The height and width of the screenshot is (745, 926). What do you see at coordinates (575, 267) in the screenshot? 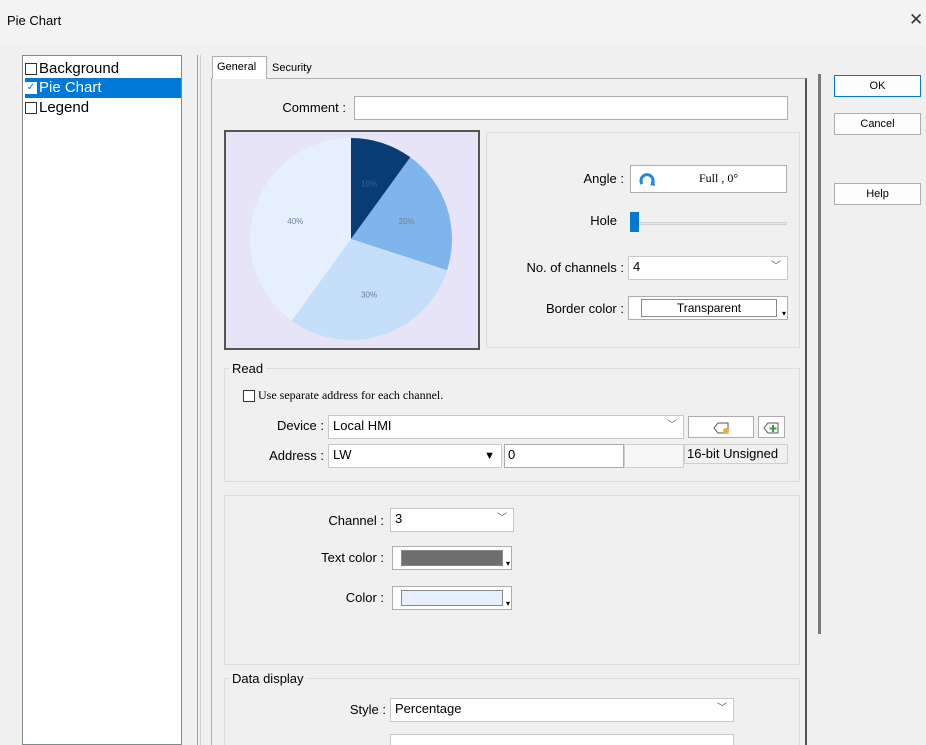
I see `channels-label: No. of channels :` at bounding box center [575, 267].